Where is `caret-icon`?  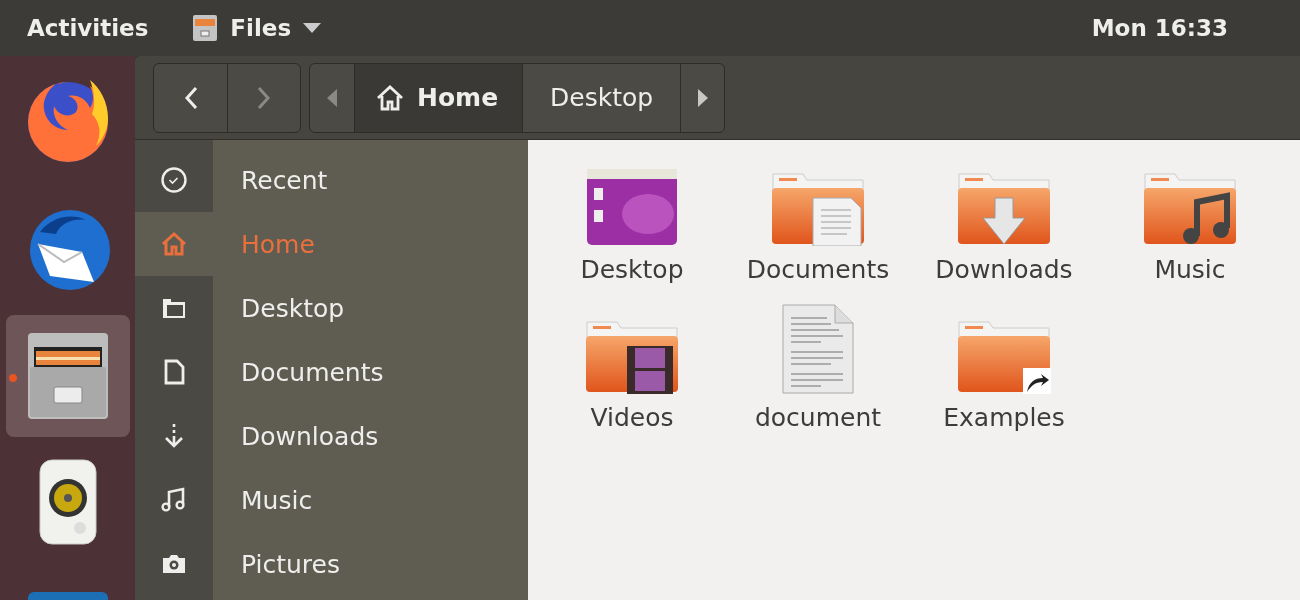 caret-icon is located at coordinates (312, 28).